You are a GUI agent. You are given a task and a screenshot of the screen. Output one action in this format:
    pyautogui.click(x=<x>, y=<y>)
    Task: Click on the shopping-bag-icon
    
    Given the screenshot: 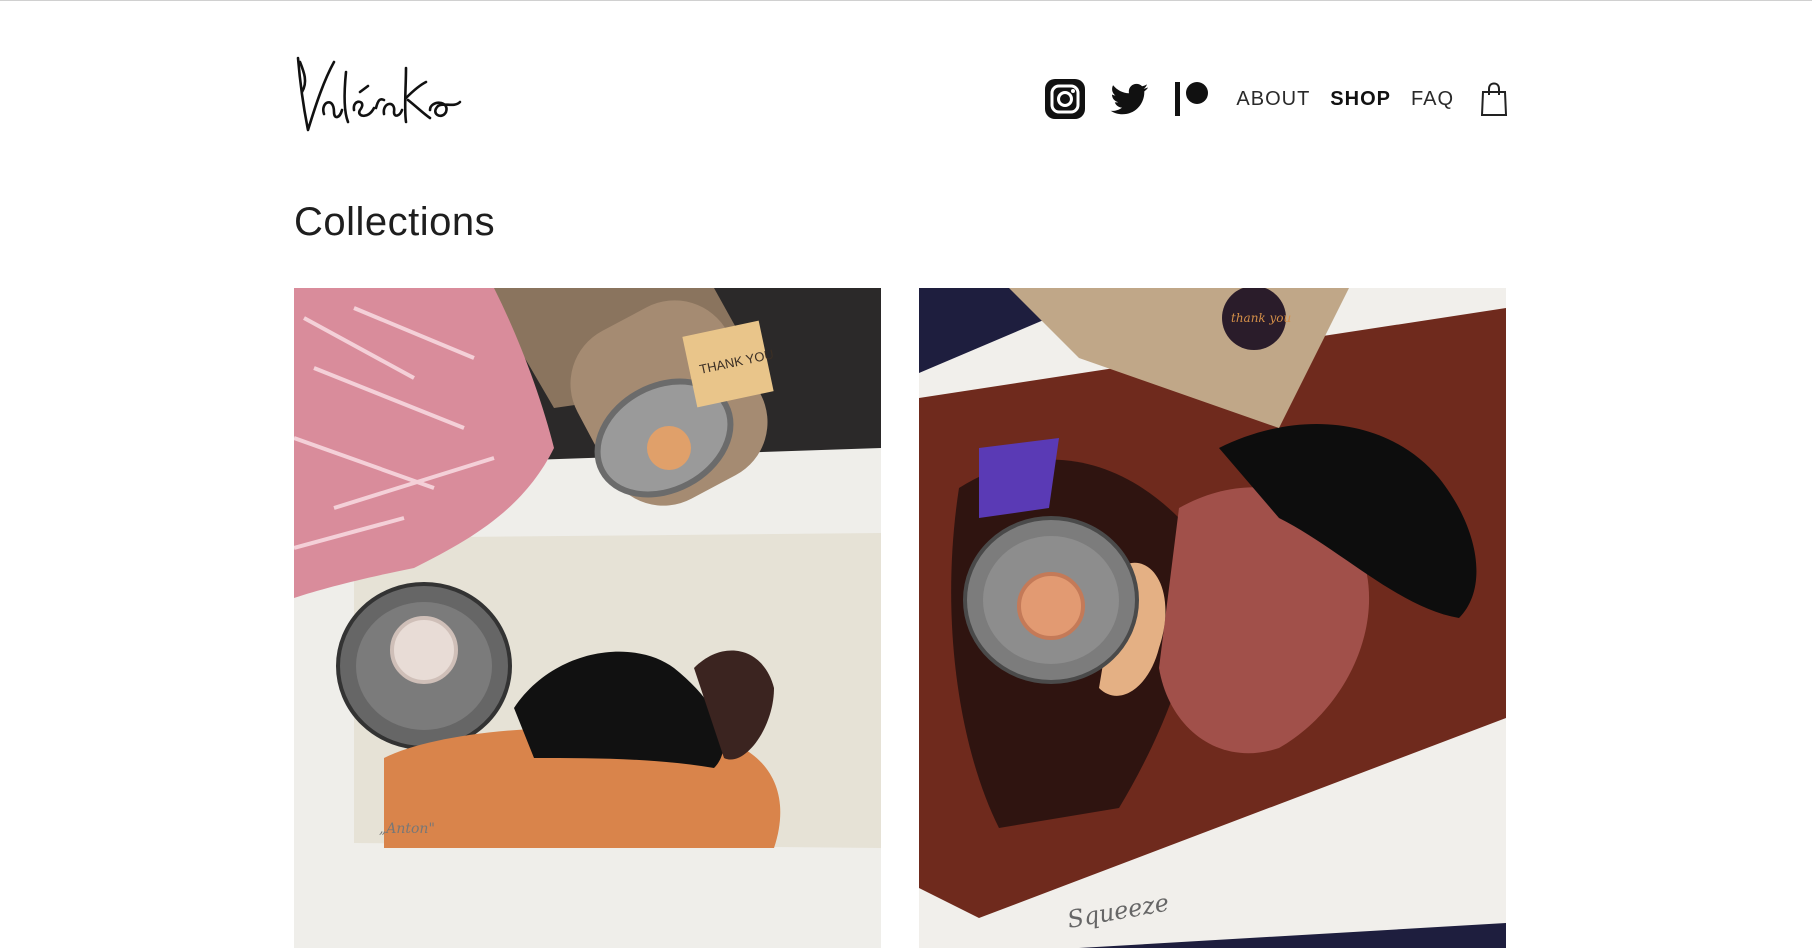 What is the action you would take?
    pyautogui.click(x=1494, y=99)
    